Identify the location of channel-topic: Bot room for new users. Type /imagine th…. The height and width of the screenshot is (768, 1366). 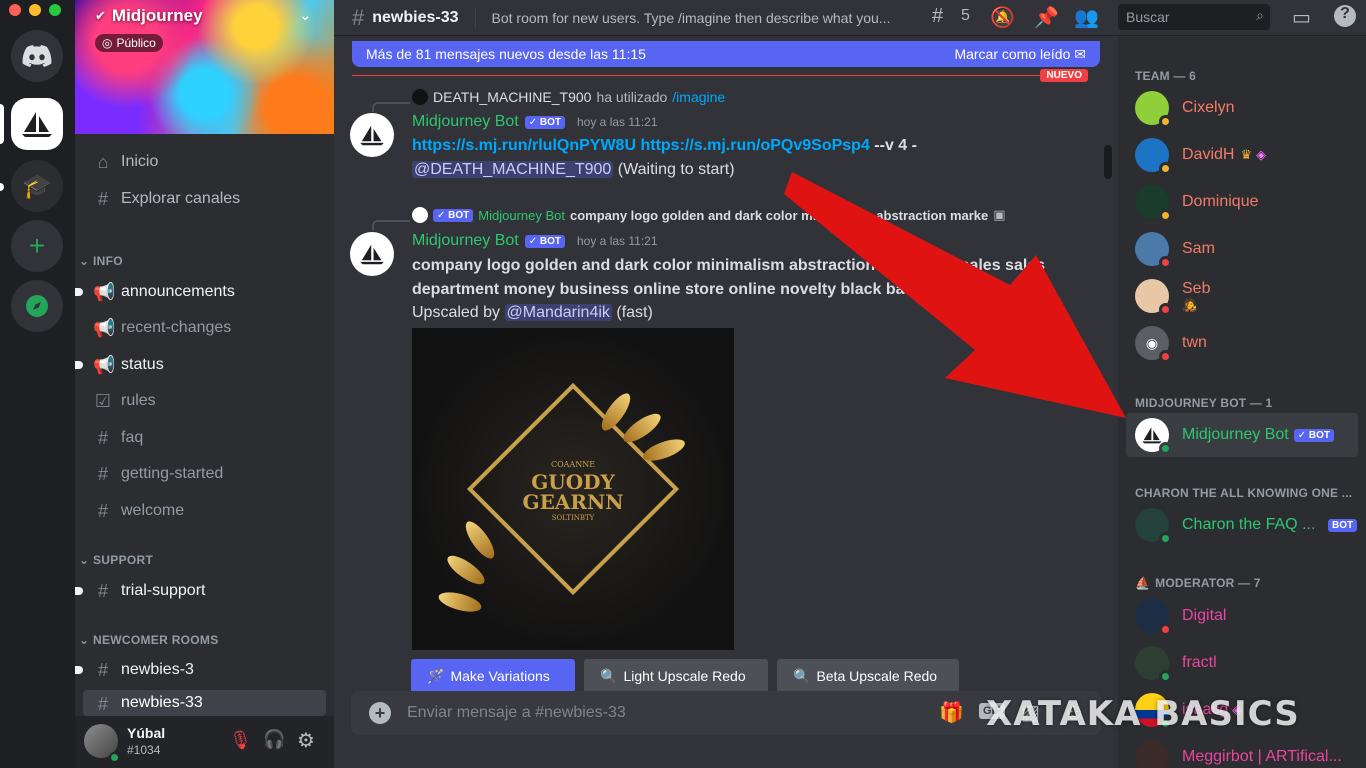
(702, 18).